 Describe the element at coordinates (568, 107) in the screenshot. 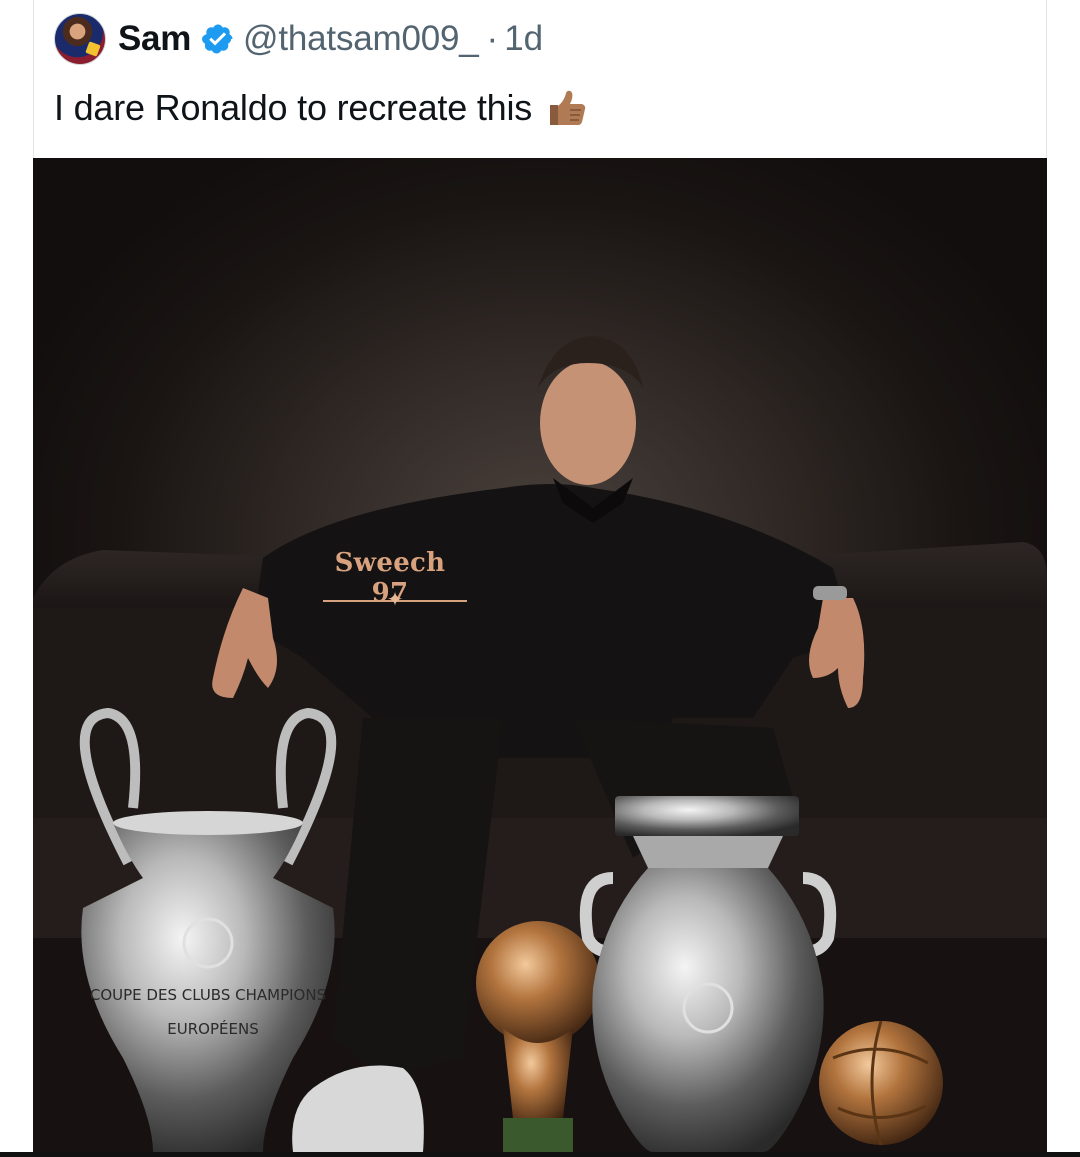

I see `thumbs-up-icon` at that location.